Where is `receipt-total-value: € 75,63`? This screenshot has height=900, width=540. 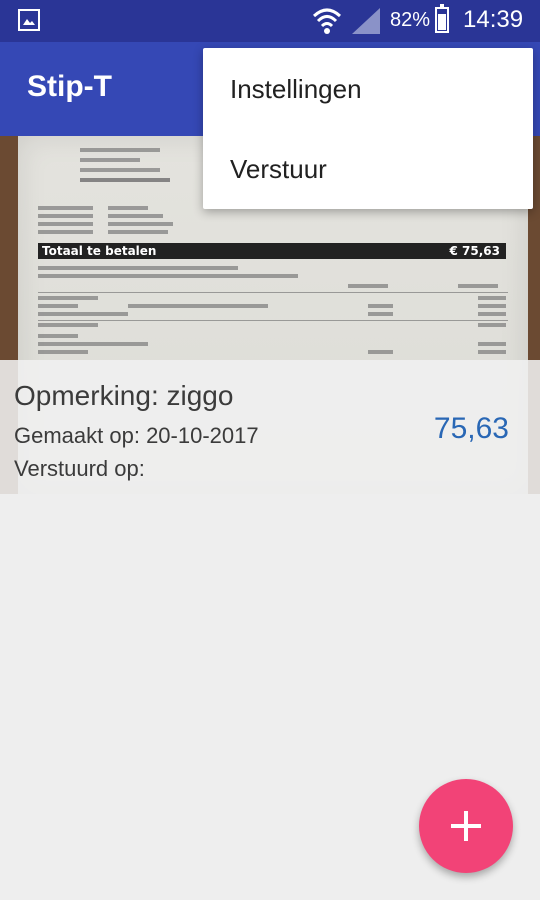
receipt-total-value: € 75,63 is located at coordinates (474, 251).